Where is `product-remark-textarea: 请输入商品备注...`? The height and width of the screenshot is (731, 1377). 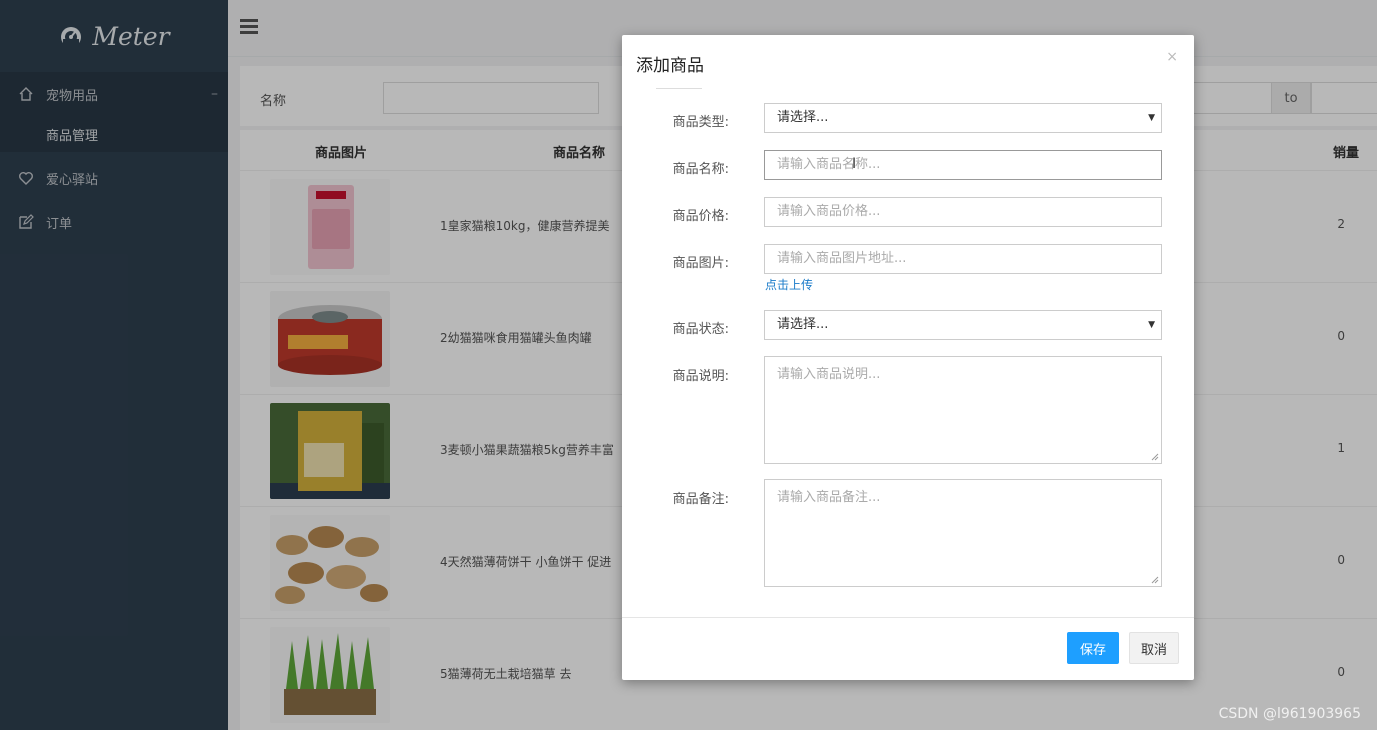 product-remark-textarea: 请输入商品备注... is located at coordinates (963, 533).